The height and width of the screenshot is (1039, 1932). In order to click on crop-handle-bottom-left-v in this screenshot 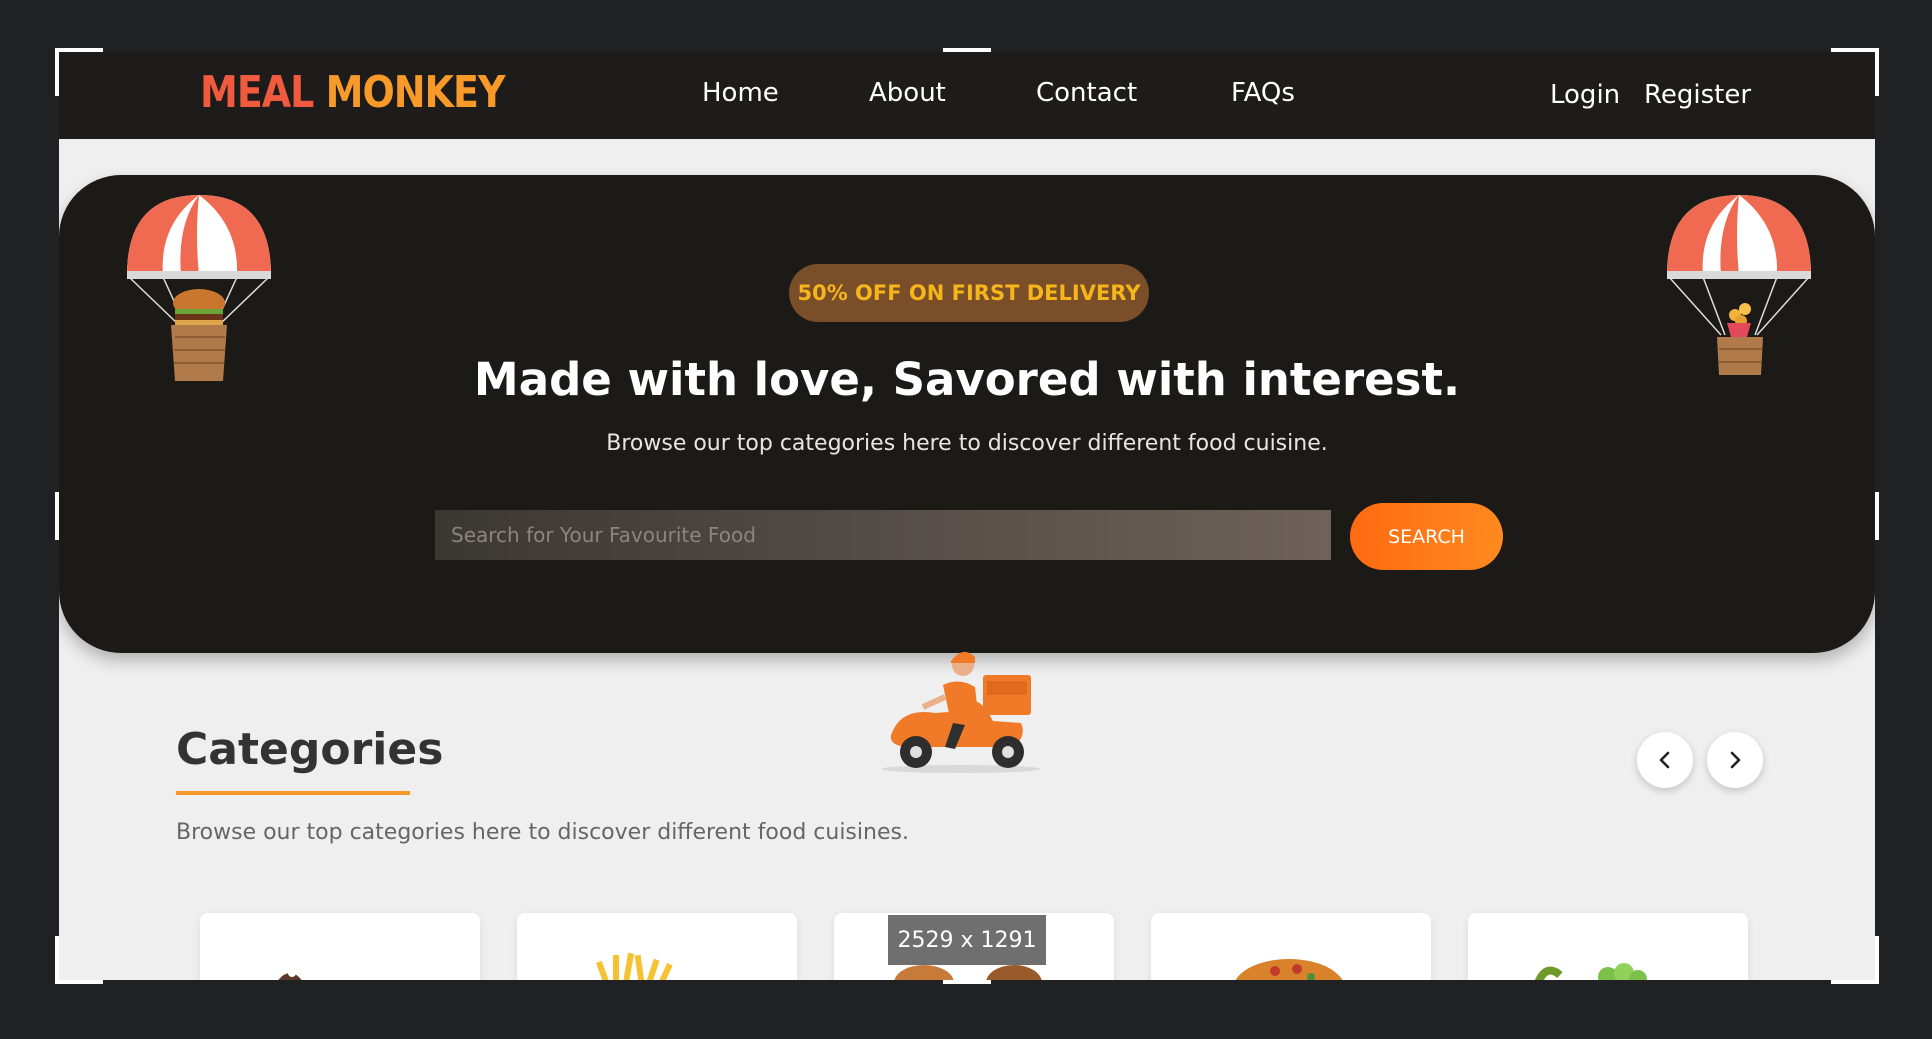, I will do `click(57, 960)`.